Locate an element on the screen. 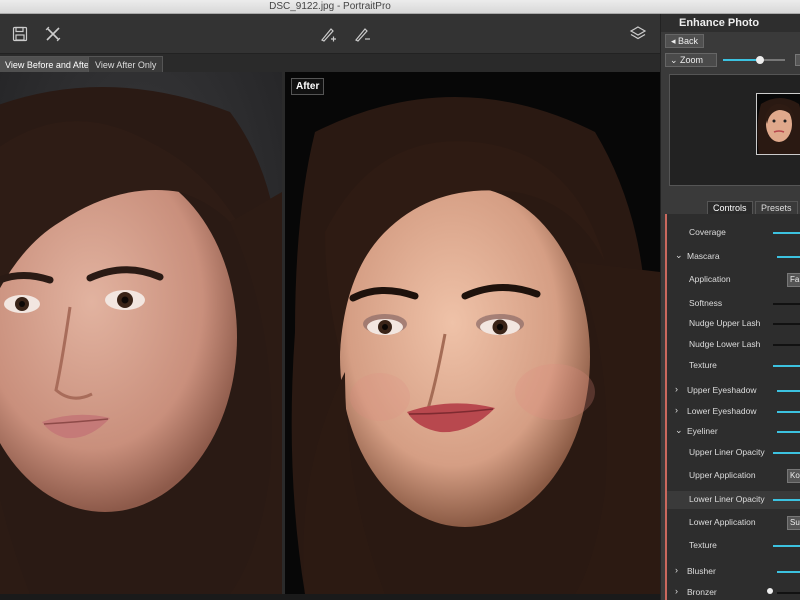 This screenshot has width=800, height=600. control-label: Upper Application is located at coordinates (722, 475).